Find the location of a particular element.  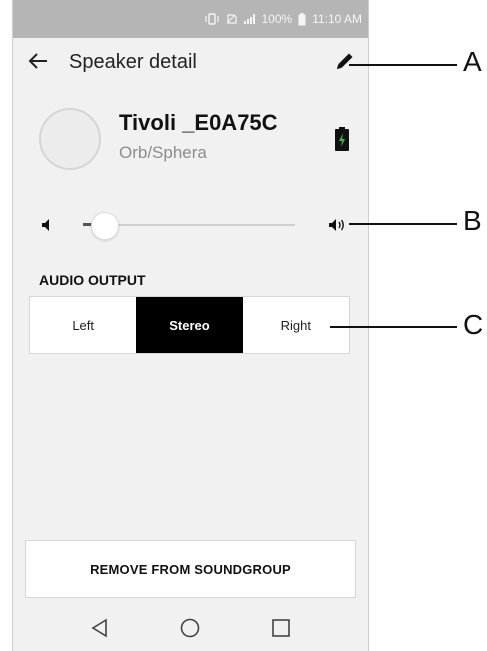

app-header: Speaker detail is located at coordinates (190, 62).